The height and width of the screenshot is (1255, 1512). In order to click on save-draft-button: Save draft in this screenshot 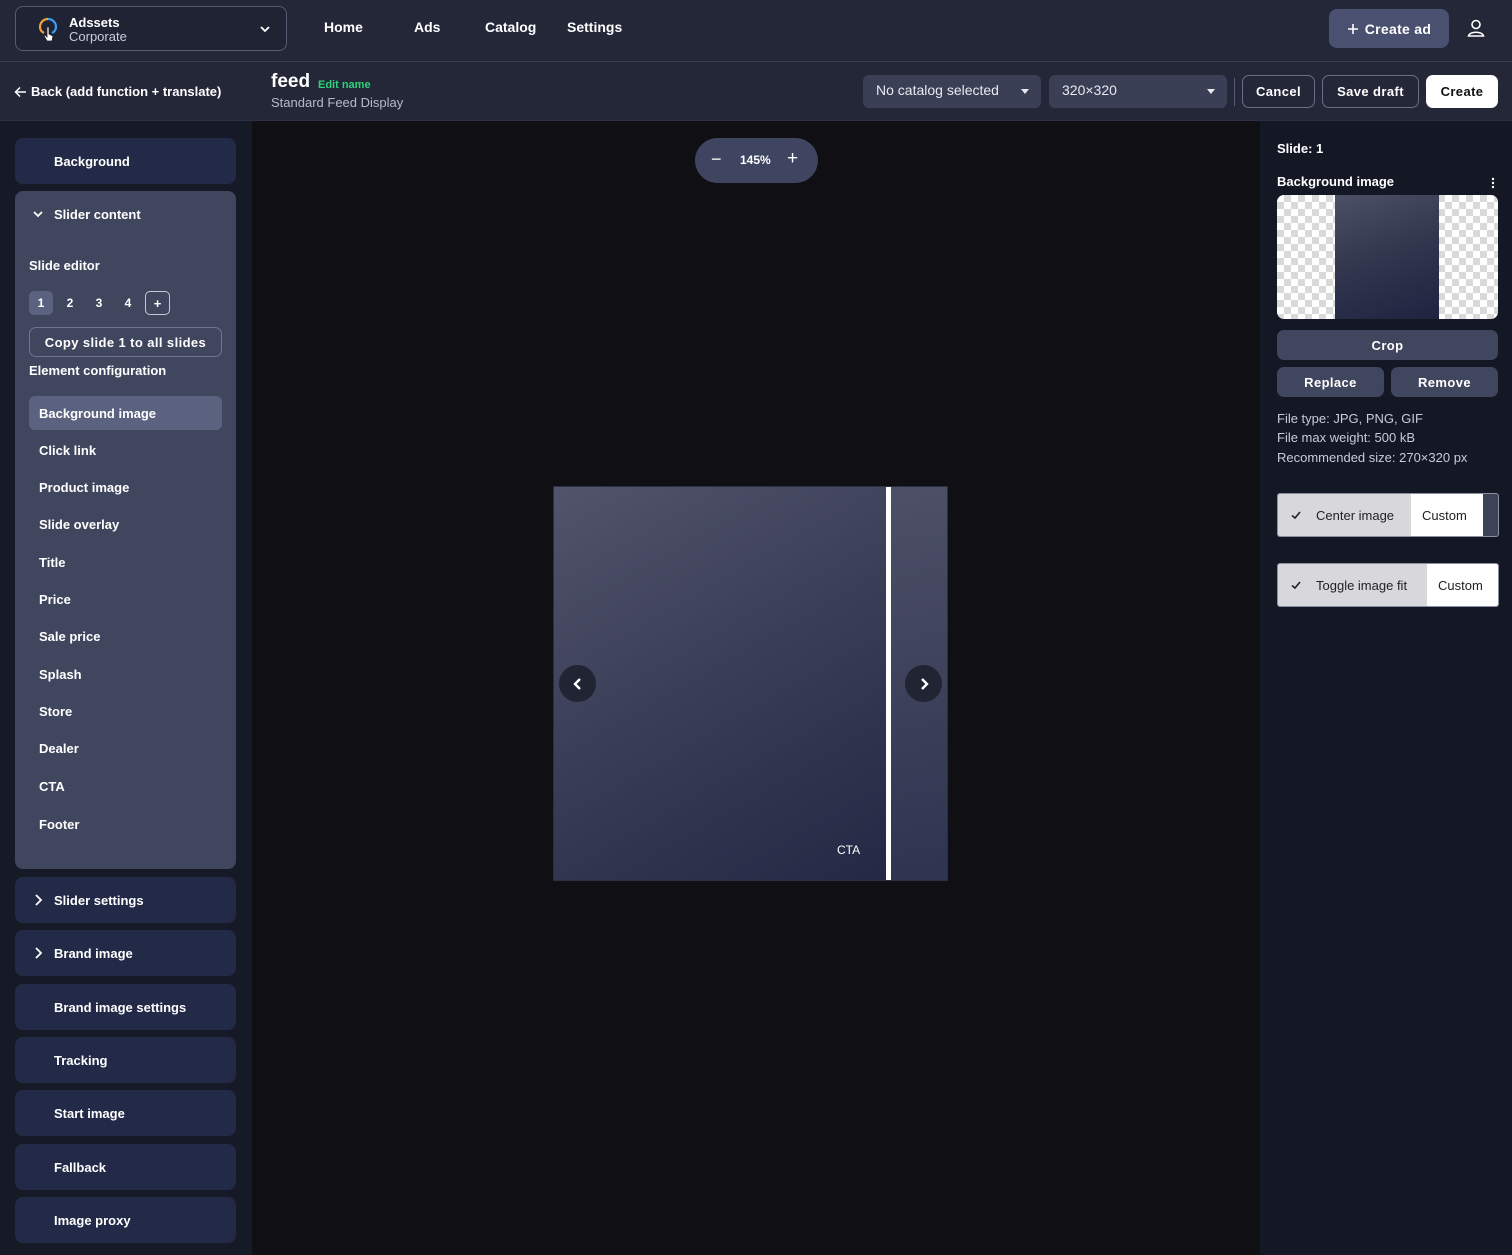, I will do `click(1370, 91)`.